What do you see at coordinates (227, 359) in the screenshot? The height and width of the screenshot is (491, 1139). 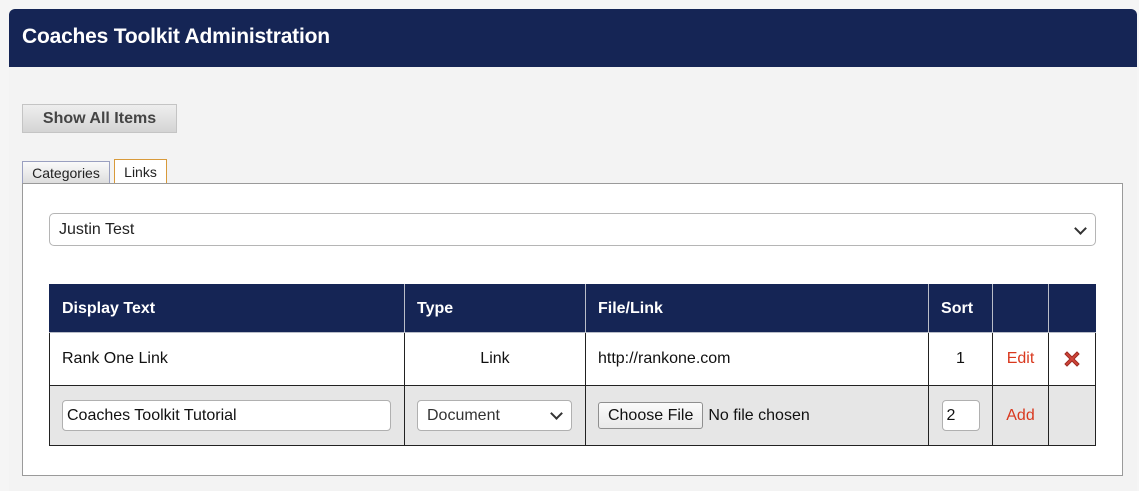 I see `cell-display-text: Rank One Link` at bounding box center [227, 359].